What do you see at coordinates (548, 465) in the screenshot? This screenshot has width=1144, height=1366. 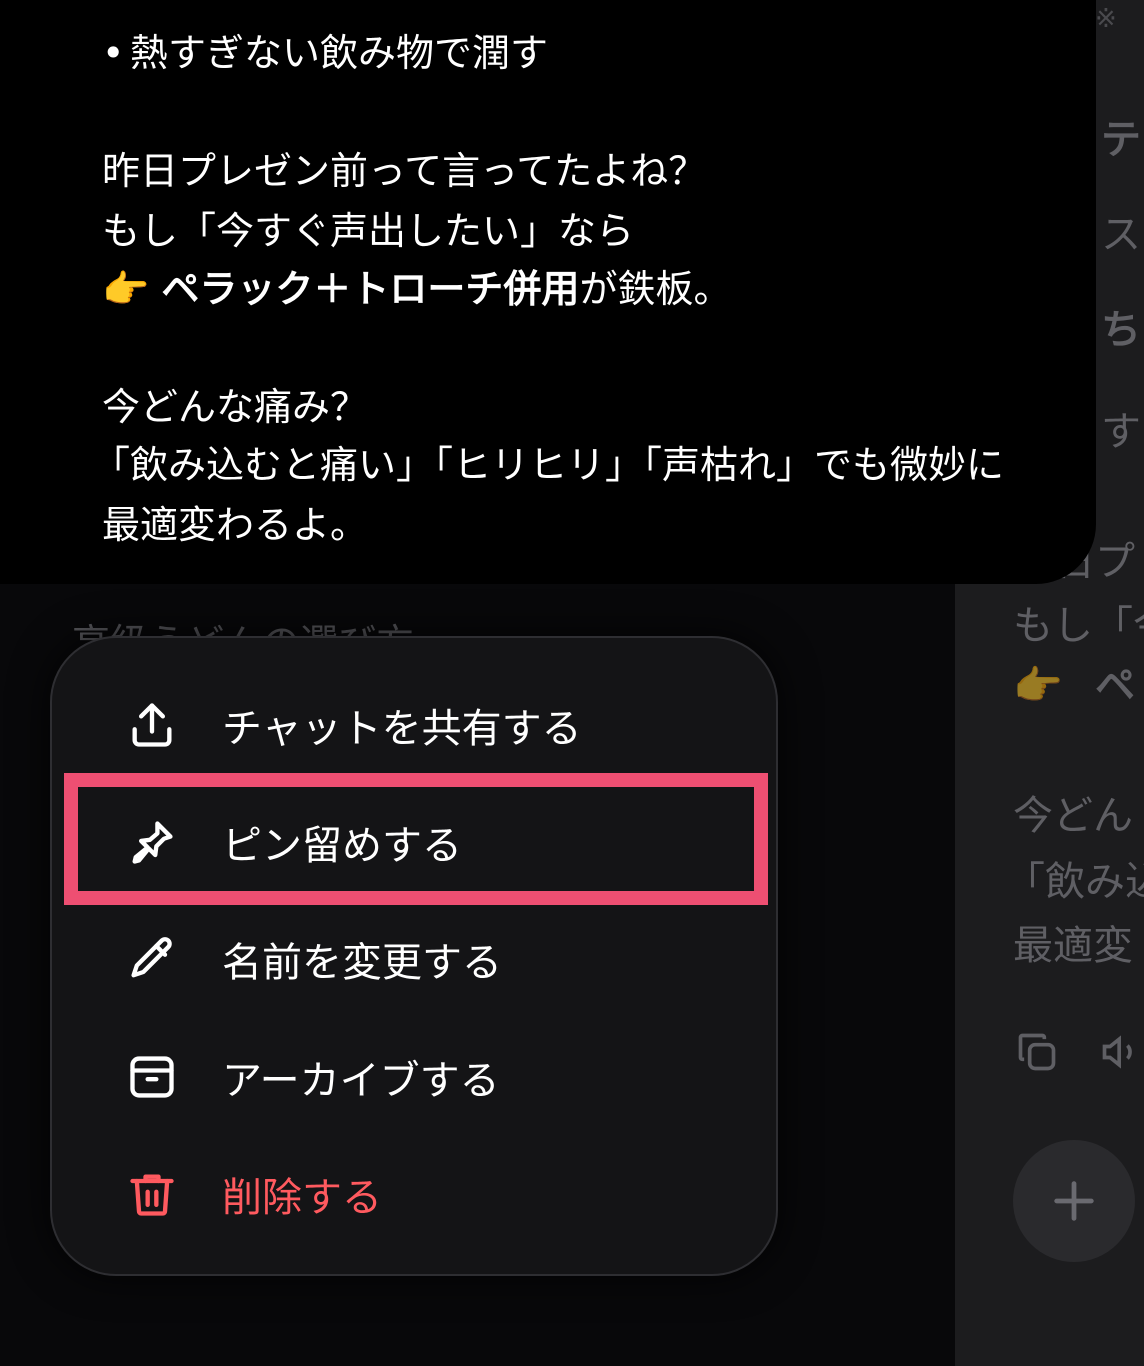 I see `message-line: 「飲み込むと痛い」「ヒリヒリ」「声枯れ」でも微妙に` at bounding box center [548, 465].